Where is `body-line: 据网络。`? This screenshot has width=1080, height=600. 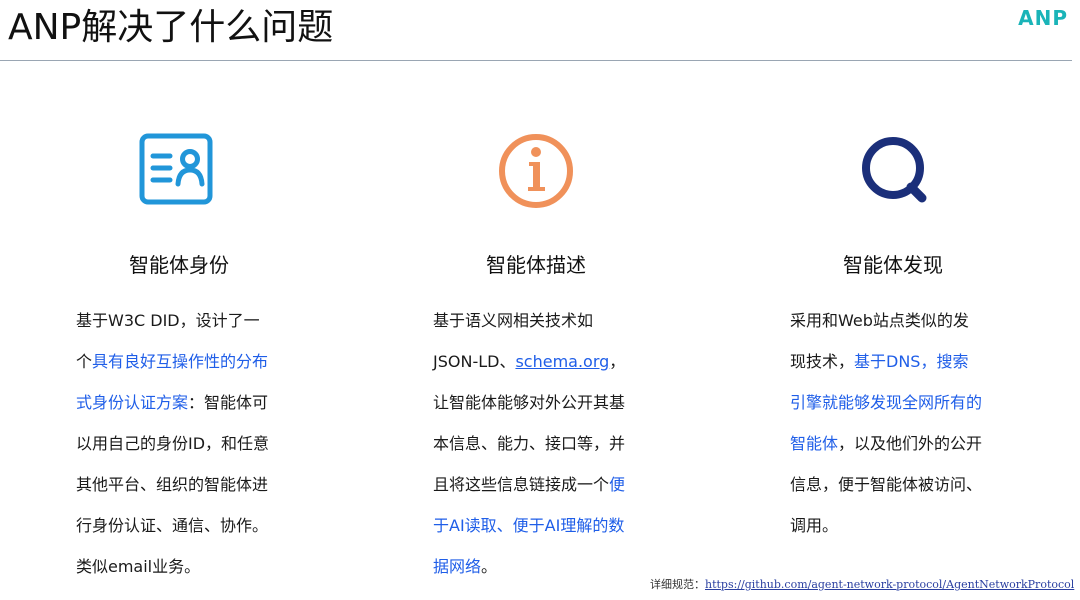
body-line: 据网络。 is located at coordinates (548, 566).